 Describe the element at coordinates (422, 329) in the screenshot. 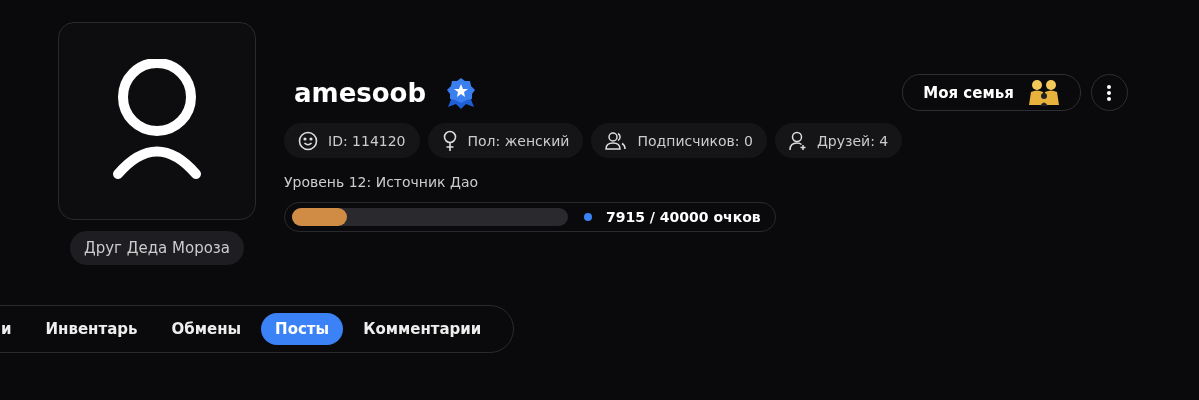

I see `tab: Комментарии` at that location.